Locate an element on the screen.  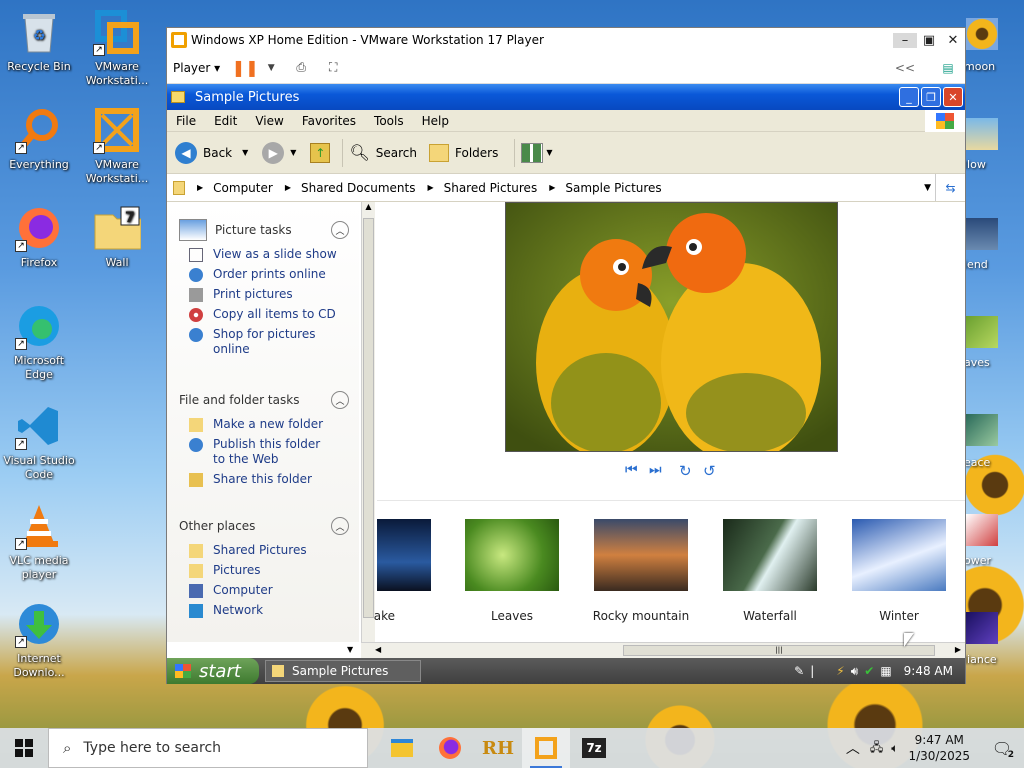
network-tray-icon: ⚡ is located at coordinates (840, 671).